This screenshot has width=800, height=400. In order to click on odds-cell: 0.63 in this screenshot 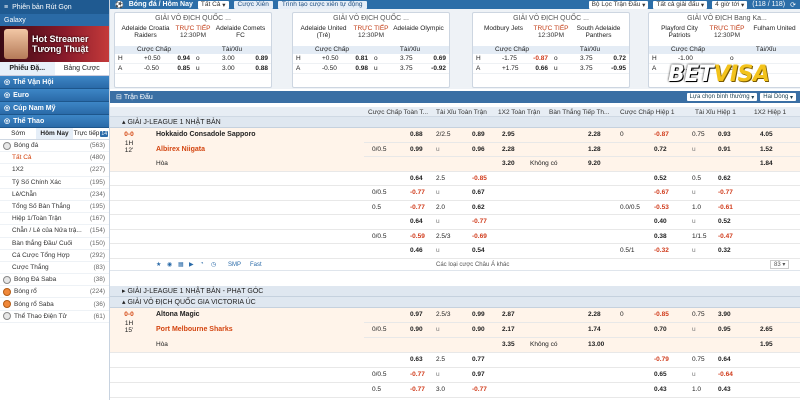, I will do `click(416, 359)`.